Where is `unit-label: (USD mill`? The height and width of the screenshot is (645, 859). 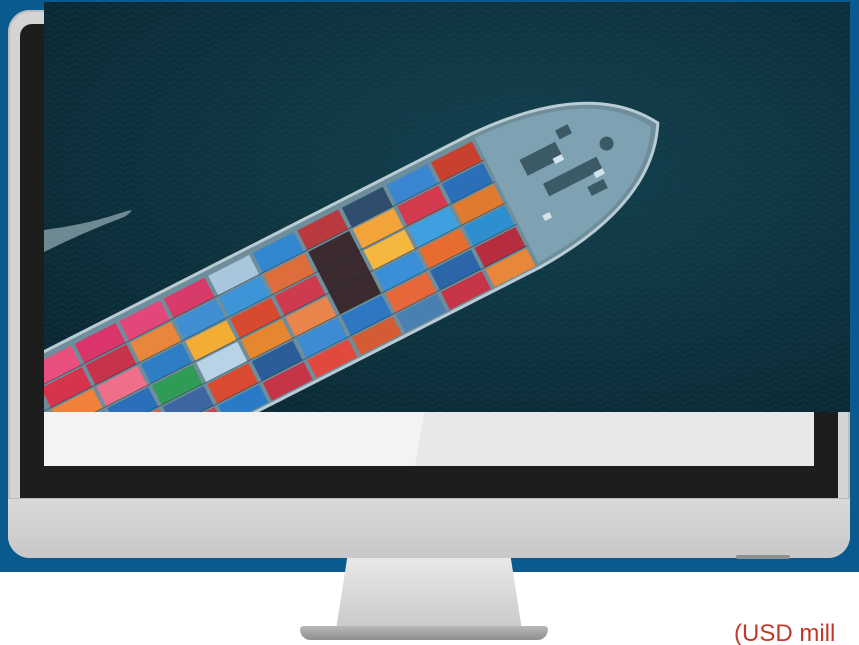
unit-label: (USD mill is located at coordinates (785, 632).